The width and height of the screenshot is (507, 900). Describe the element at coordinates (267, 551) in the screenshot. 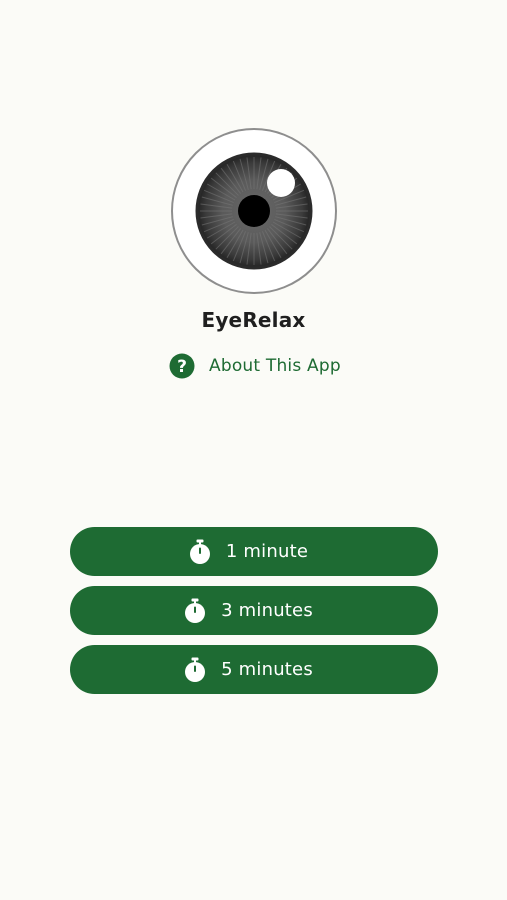

I see `timer-label: 1 minute` at that location.